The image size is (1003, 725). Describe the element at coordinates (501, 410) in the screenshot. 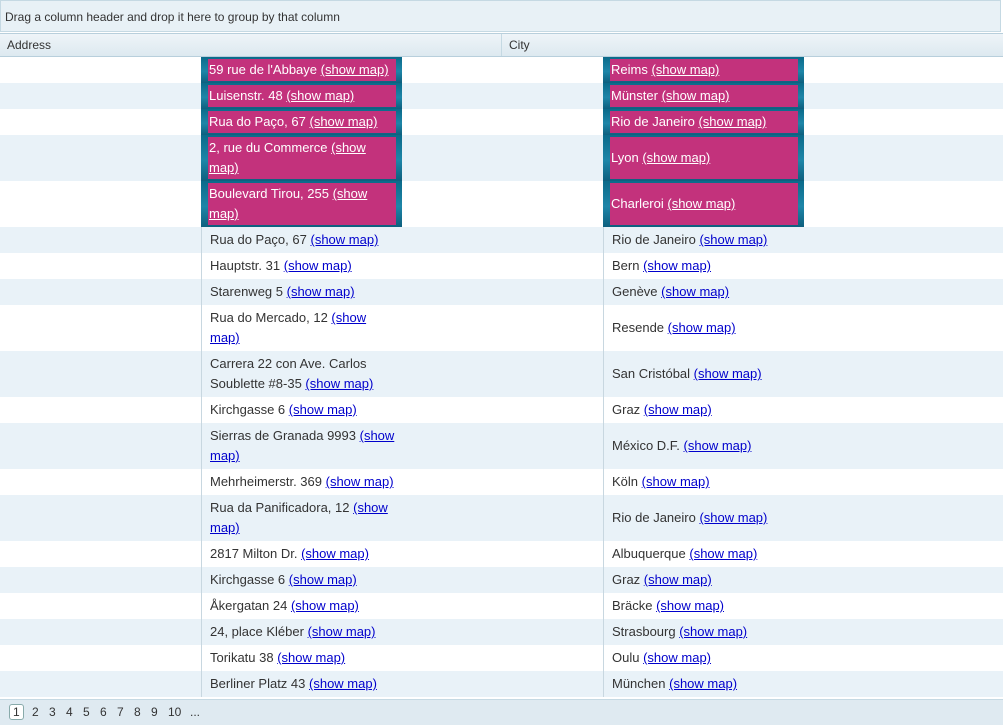

I see `table-row: Kirchgasse 6 (show map) Graz (show map)` at that location.